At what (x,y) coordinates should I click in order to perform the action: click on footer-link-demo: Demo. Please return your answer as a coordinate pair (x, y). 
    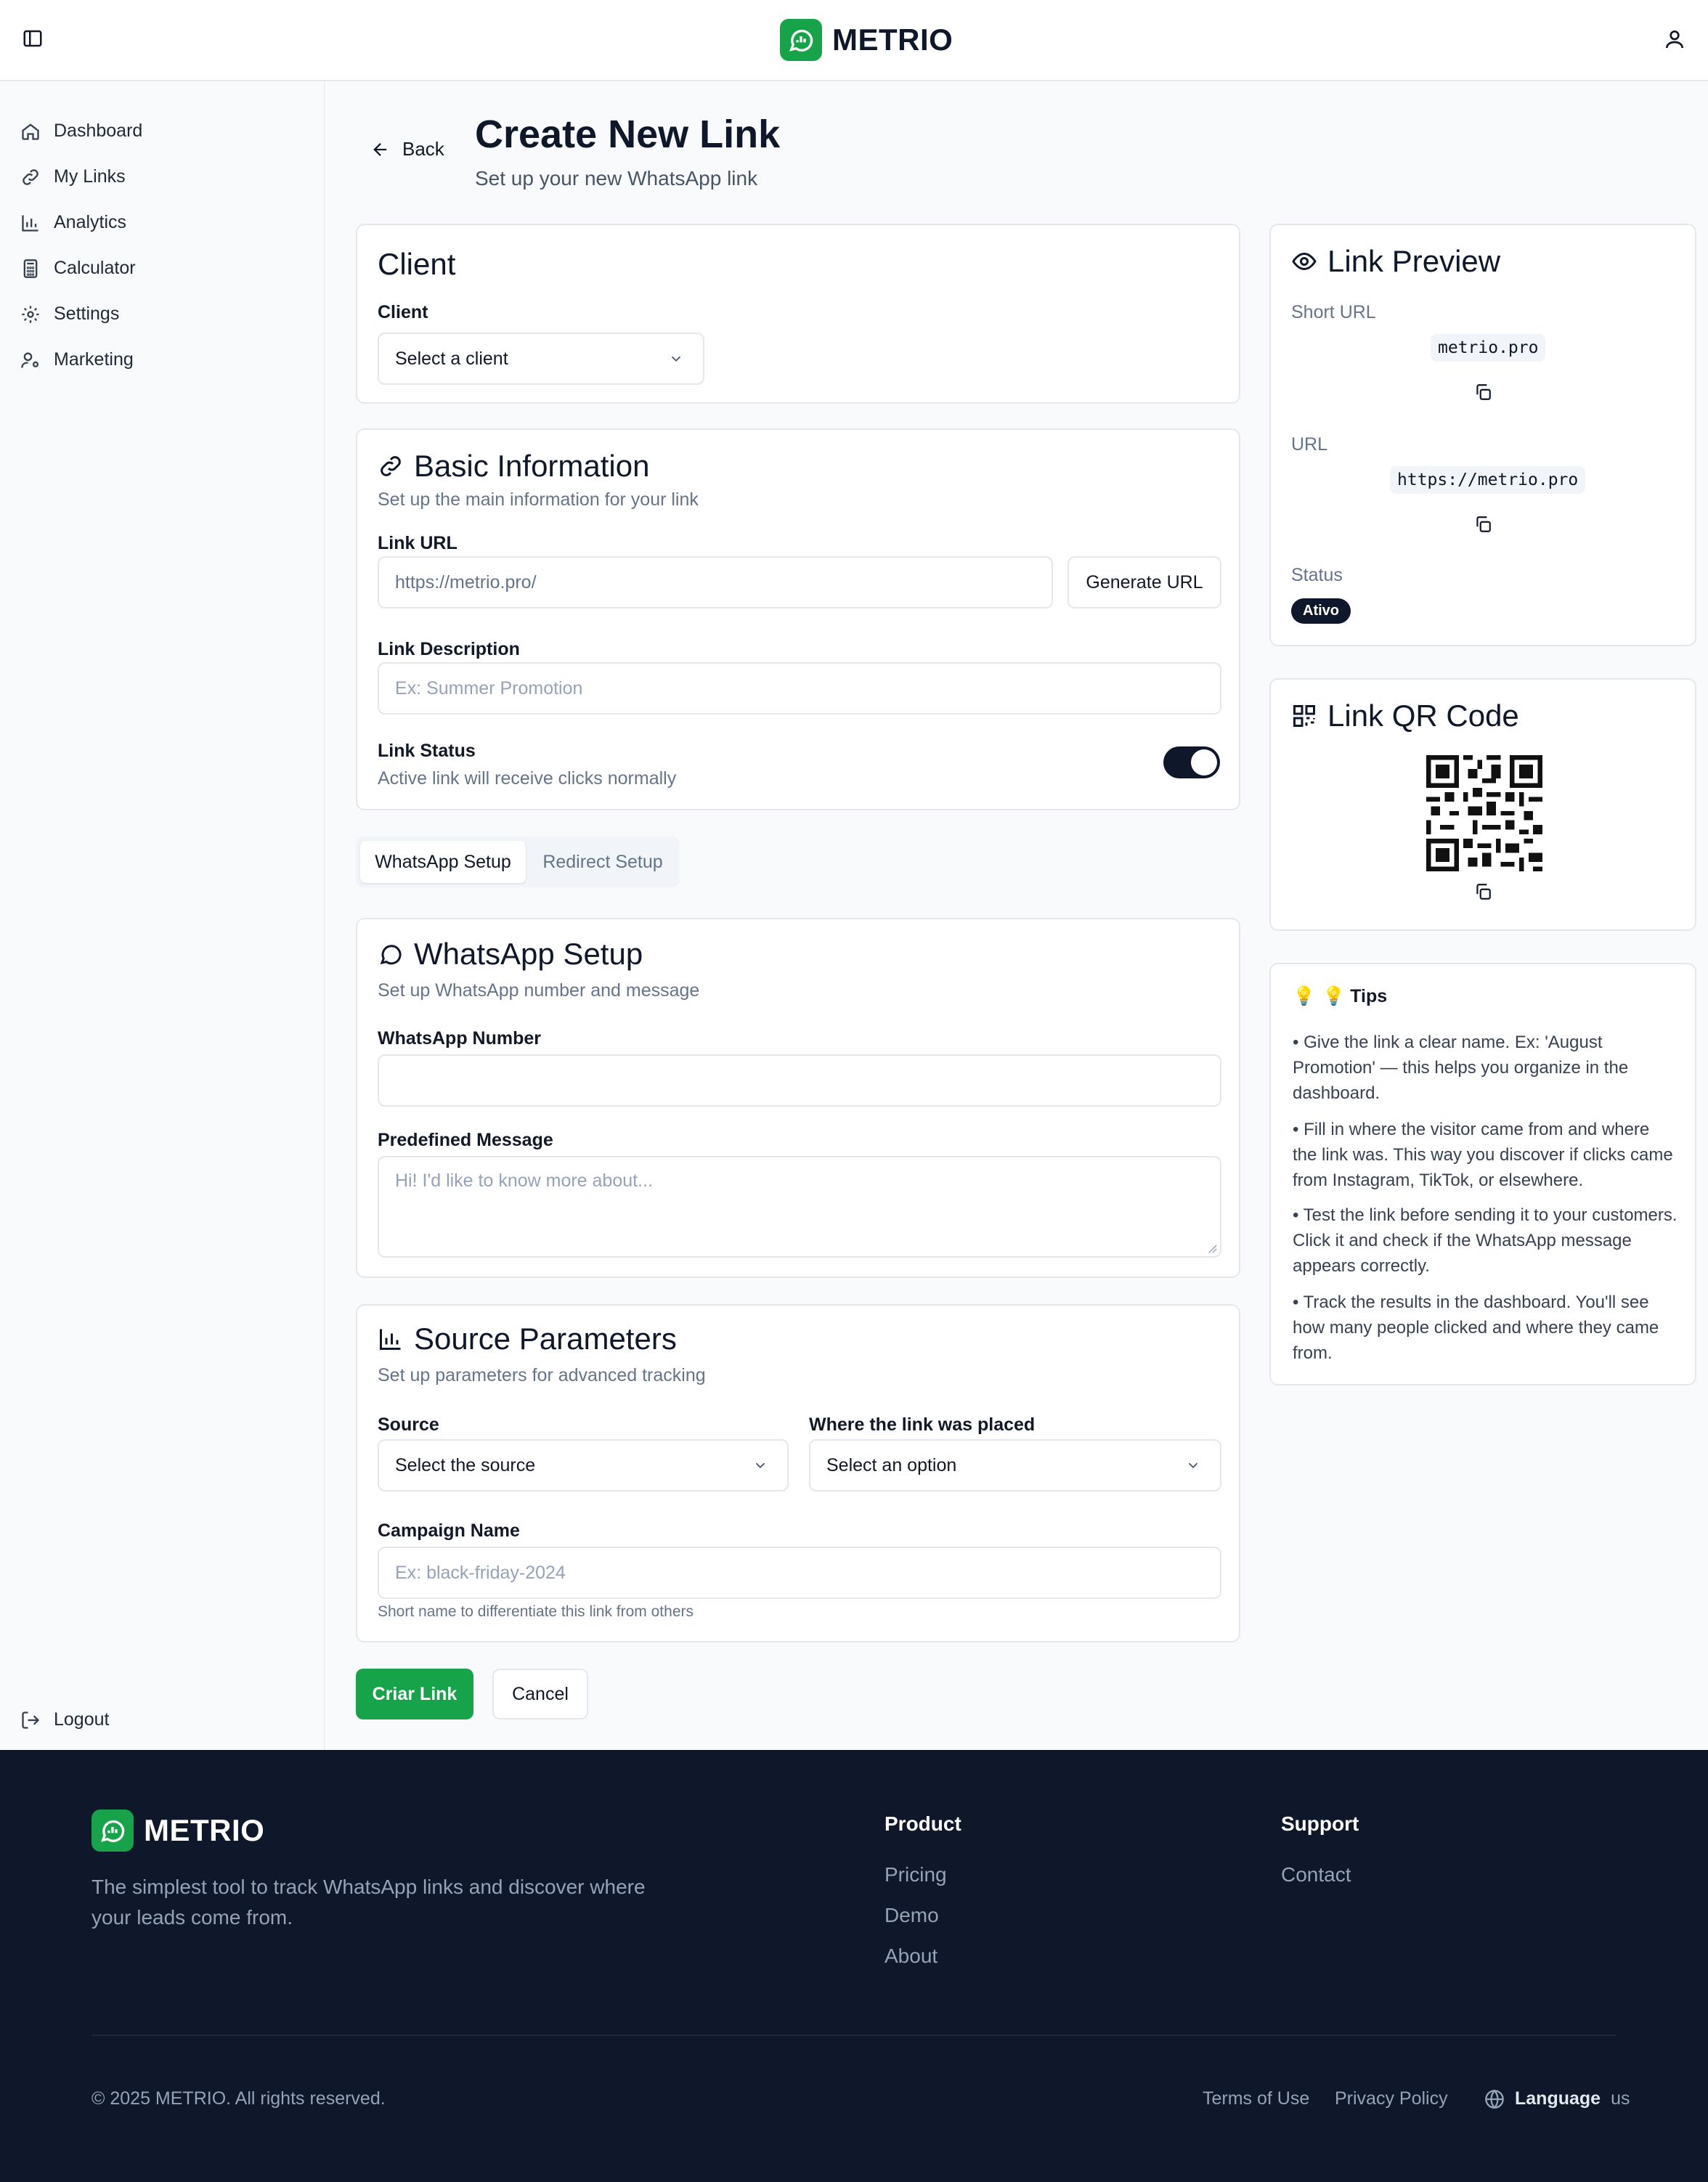
    Looking at the image, I should click on (911, 1915).